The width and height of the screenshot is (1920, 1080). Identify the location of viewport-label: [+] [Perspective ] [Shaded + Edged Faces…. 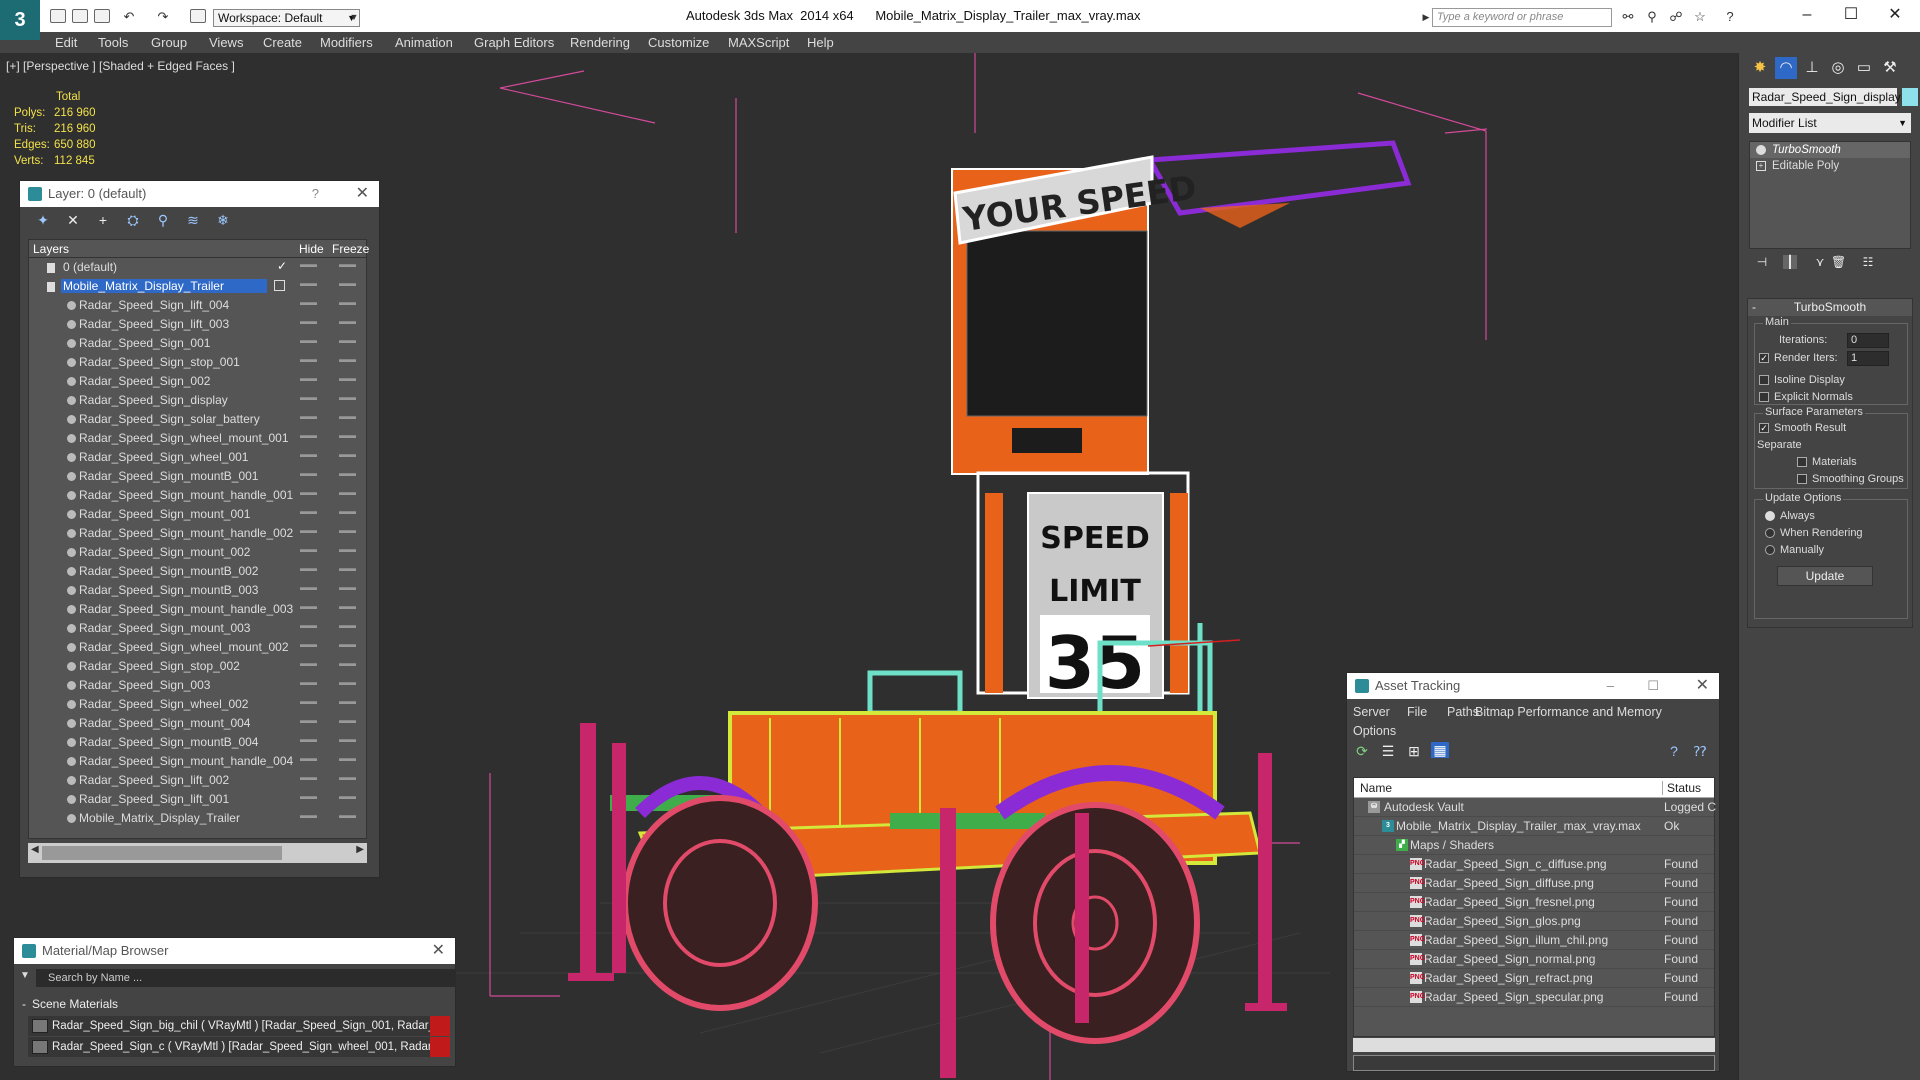
(120, 66).